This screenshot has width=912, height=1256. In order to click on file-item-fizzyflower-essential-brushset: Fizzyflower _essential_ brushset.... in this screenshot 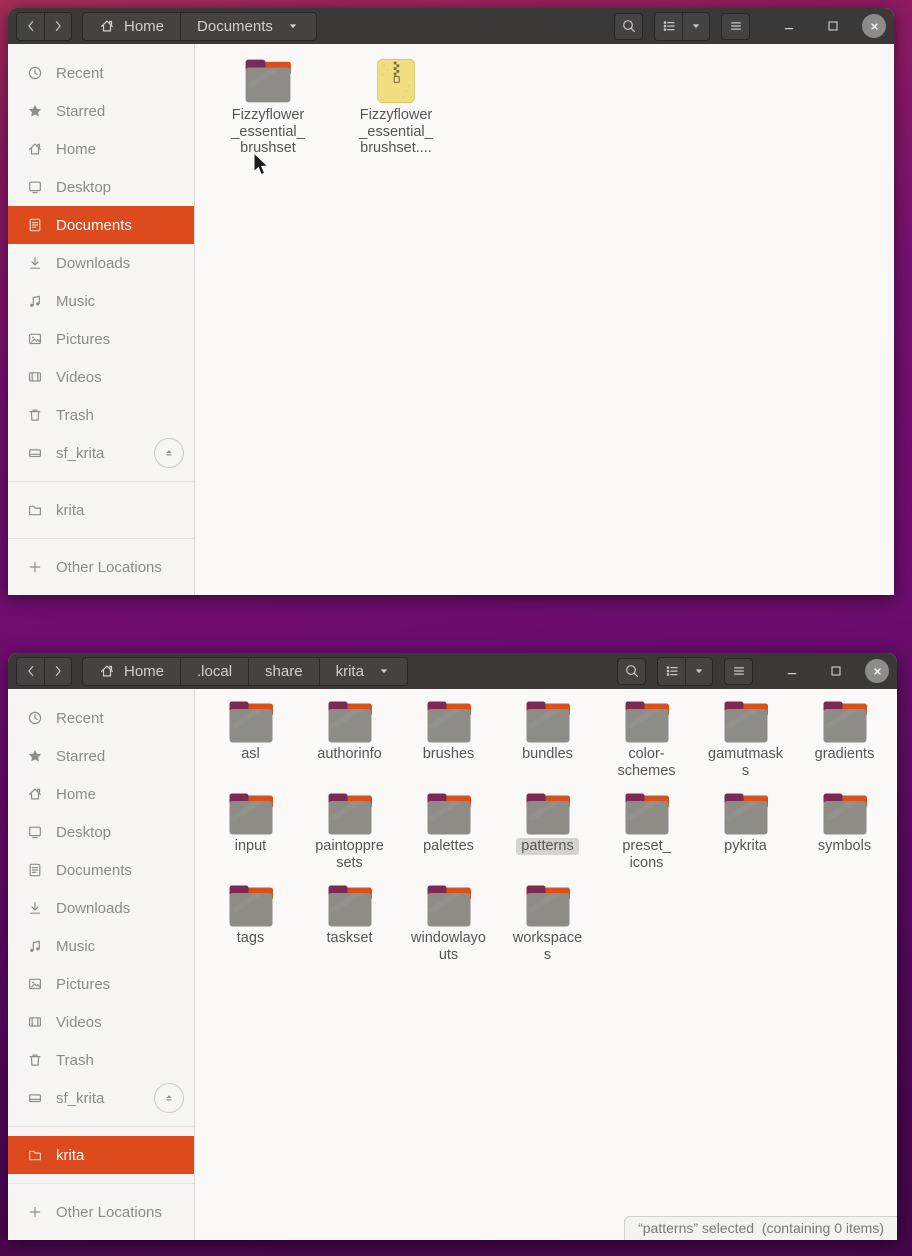, I will do `click(396, 114)`.